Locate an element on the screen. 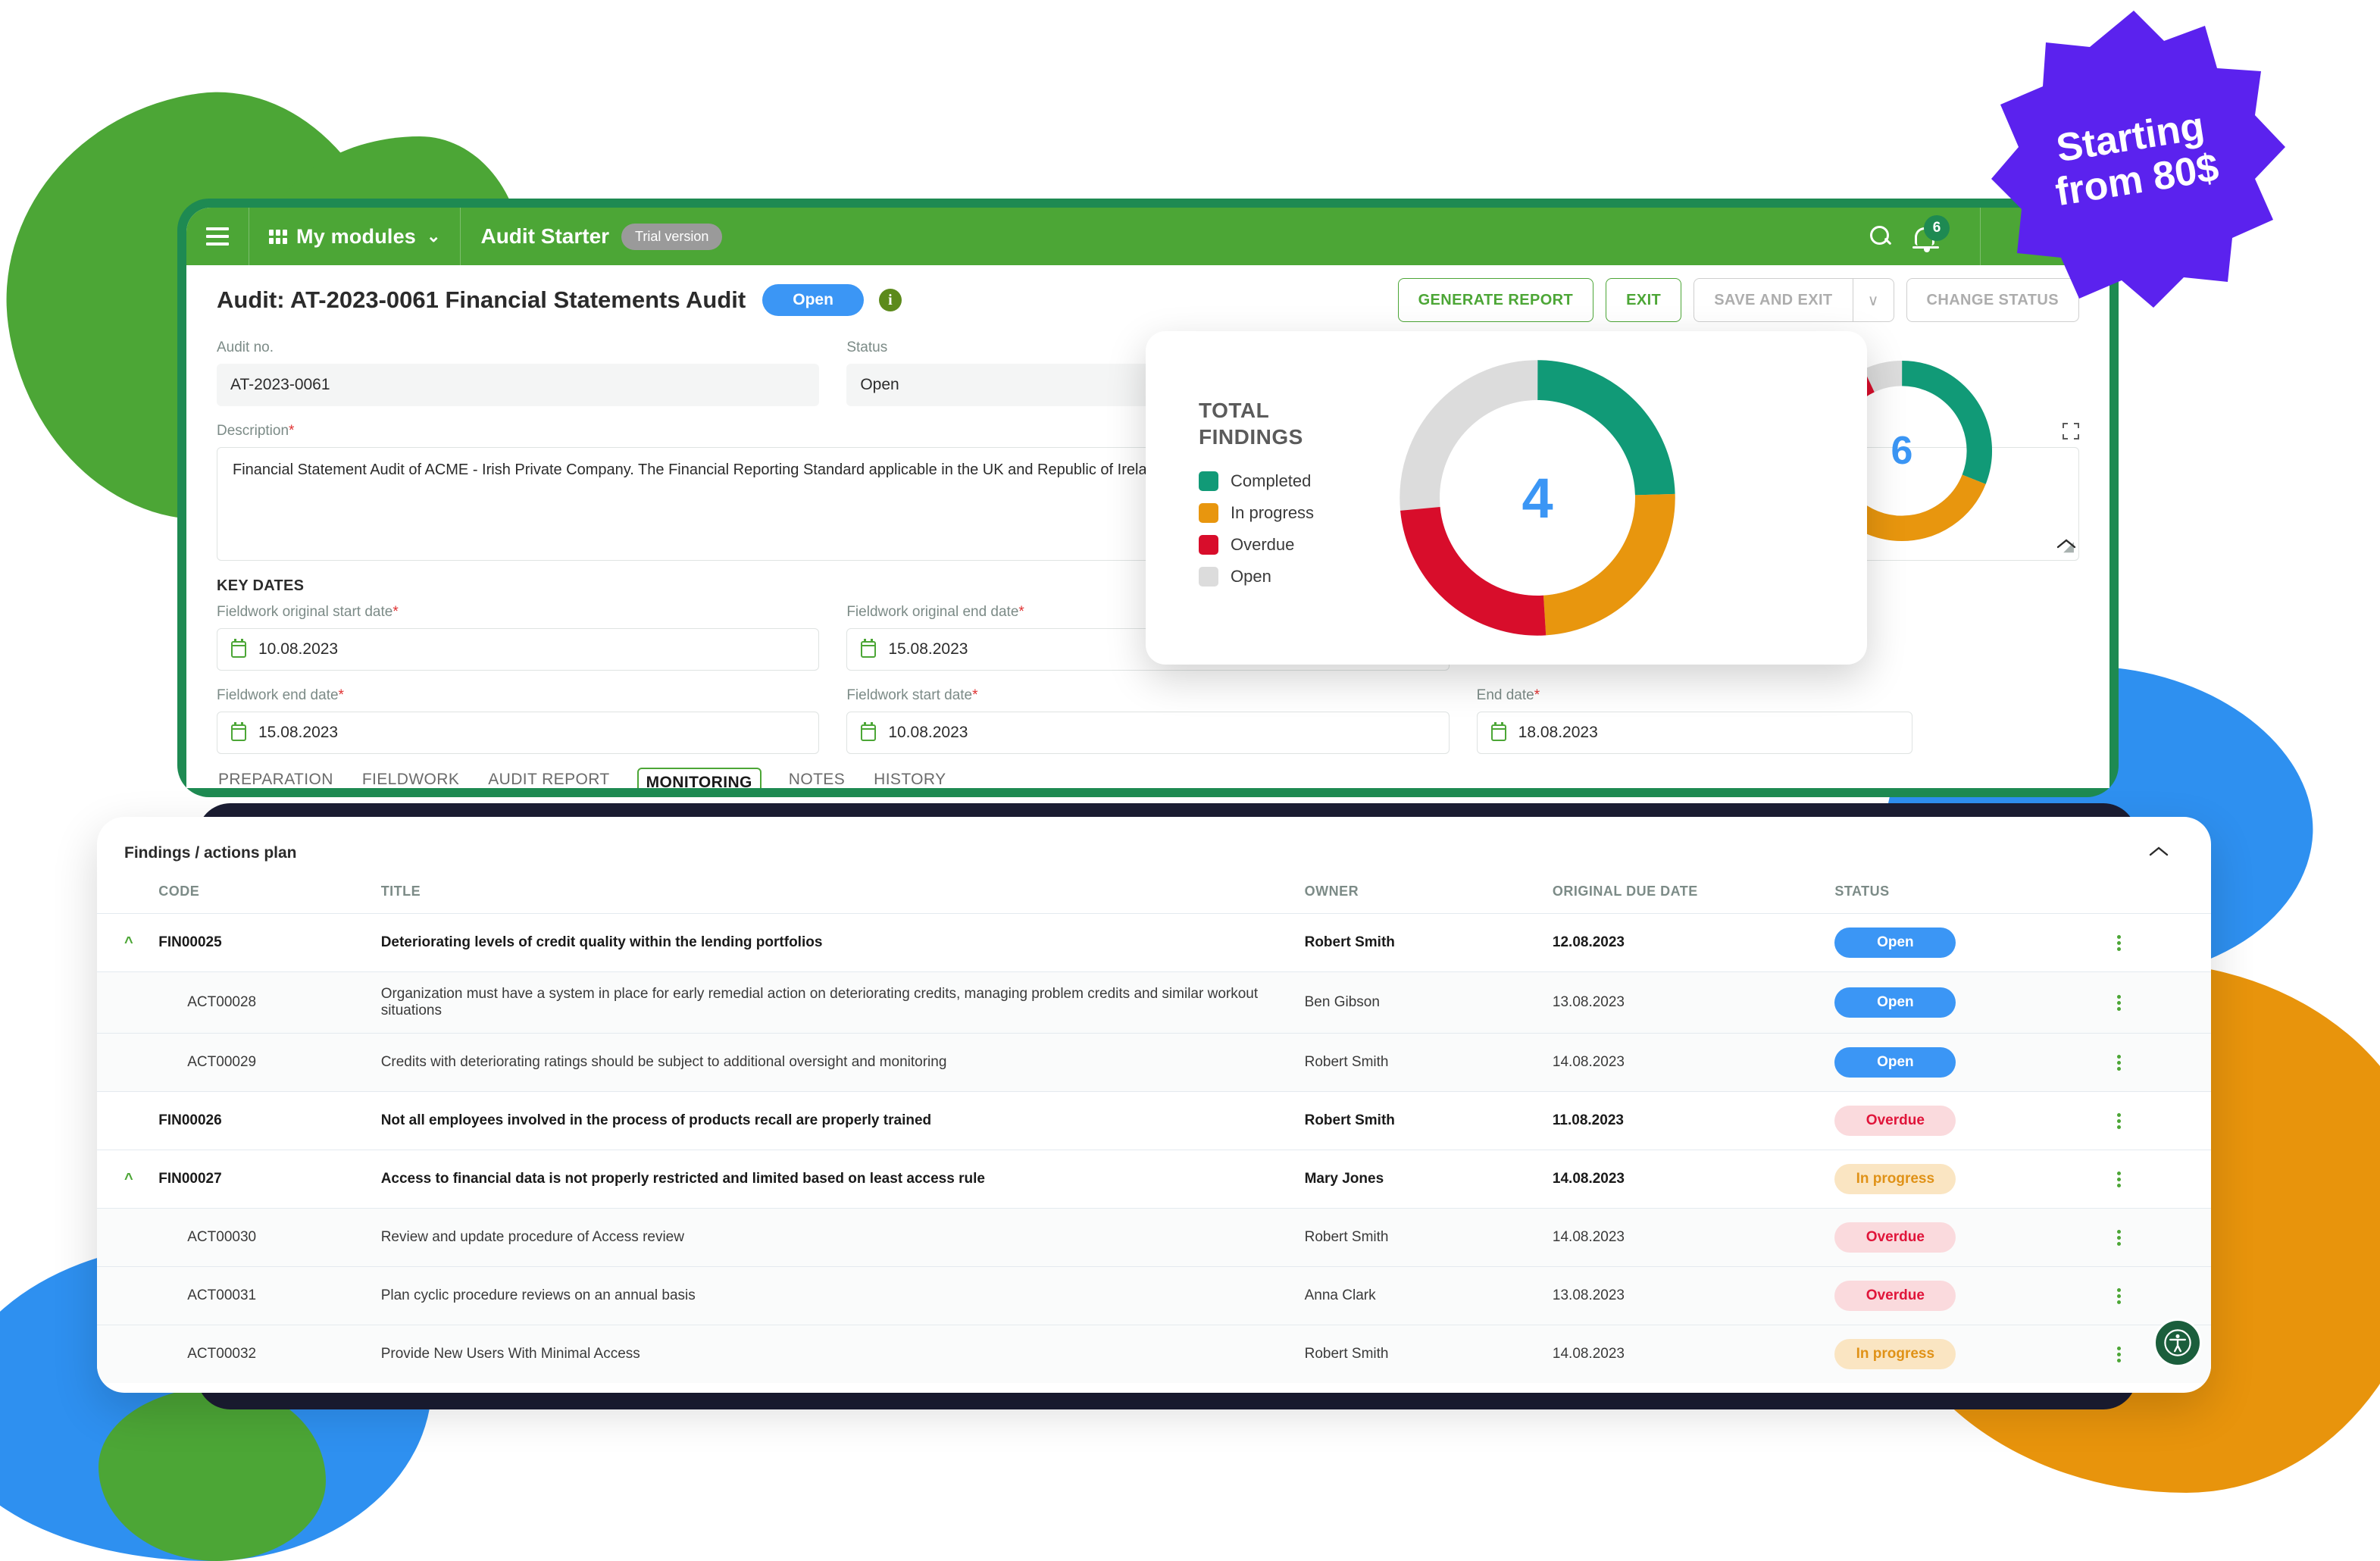  tab-preparation: PREPARATION is located at coordinates (276, 778).